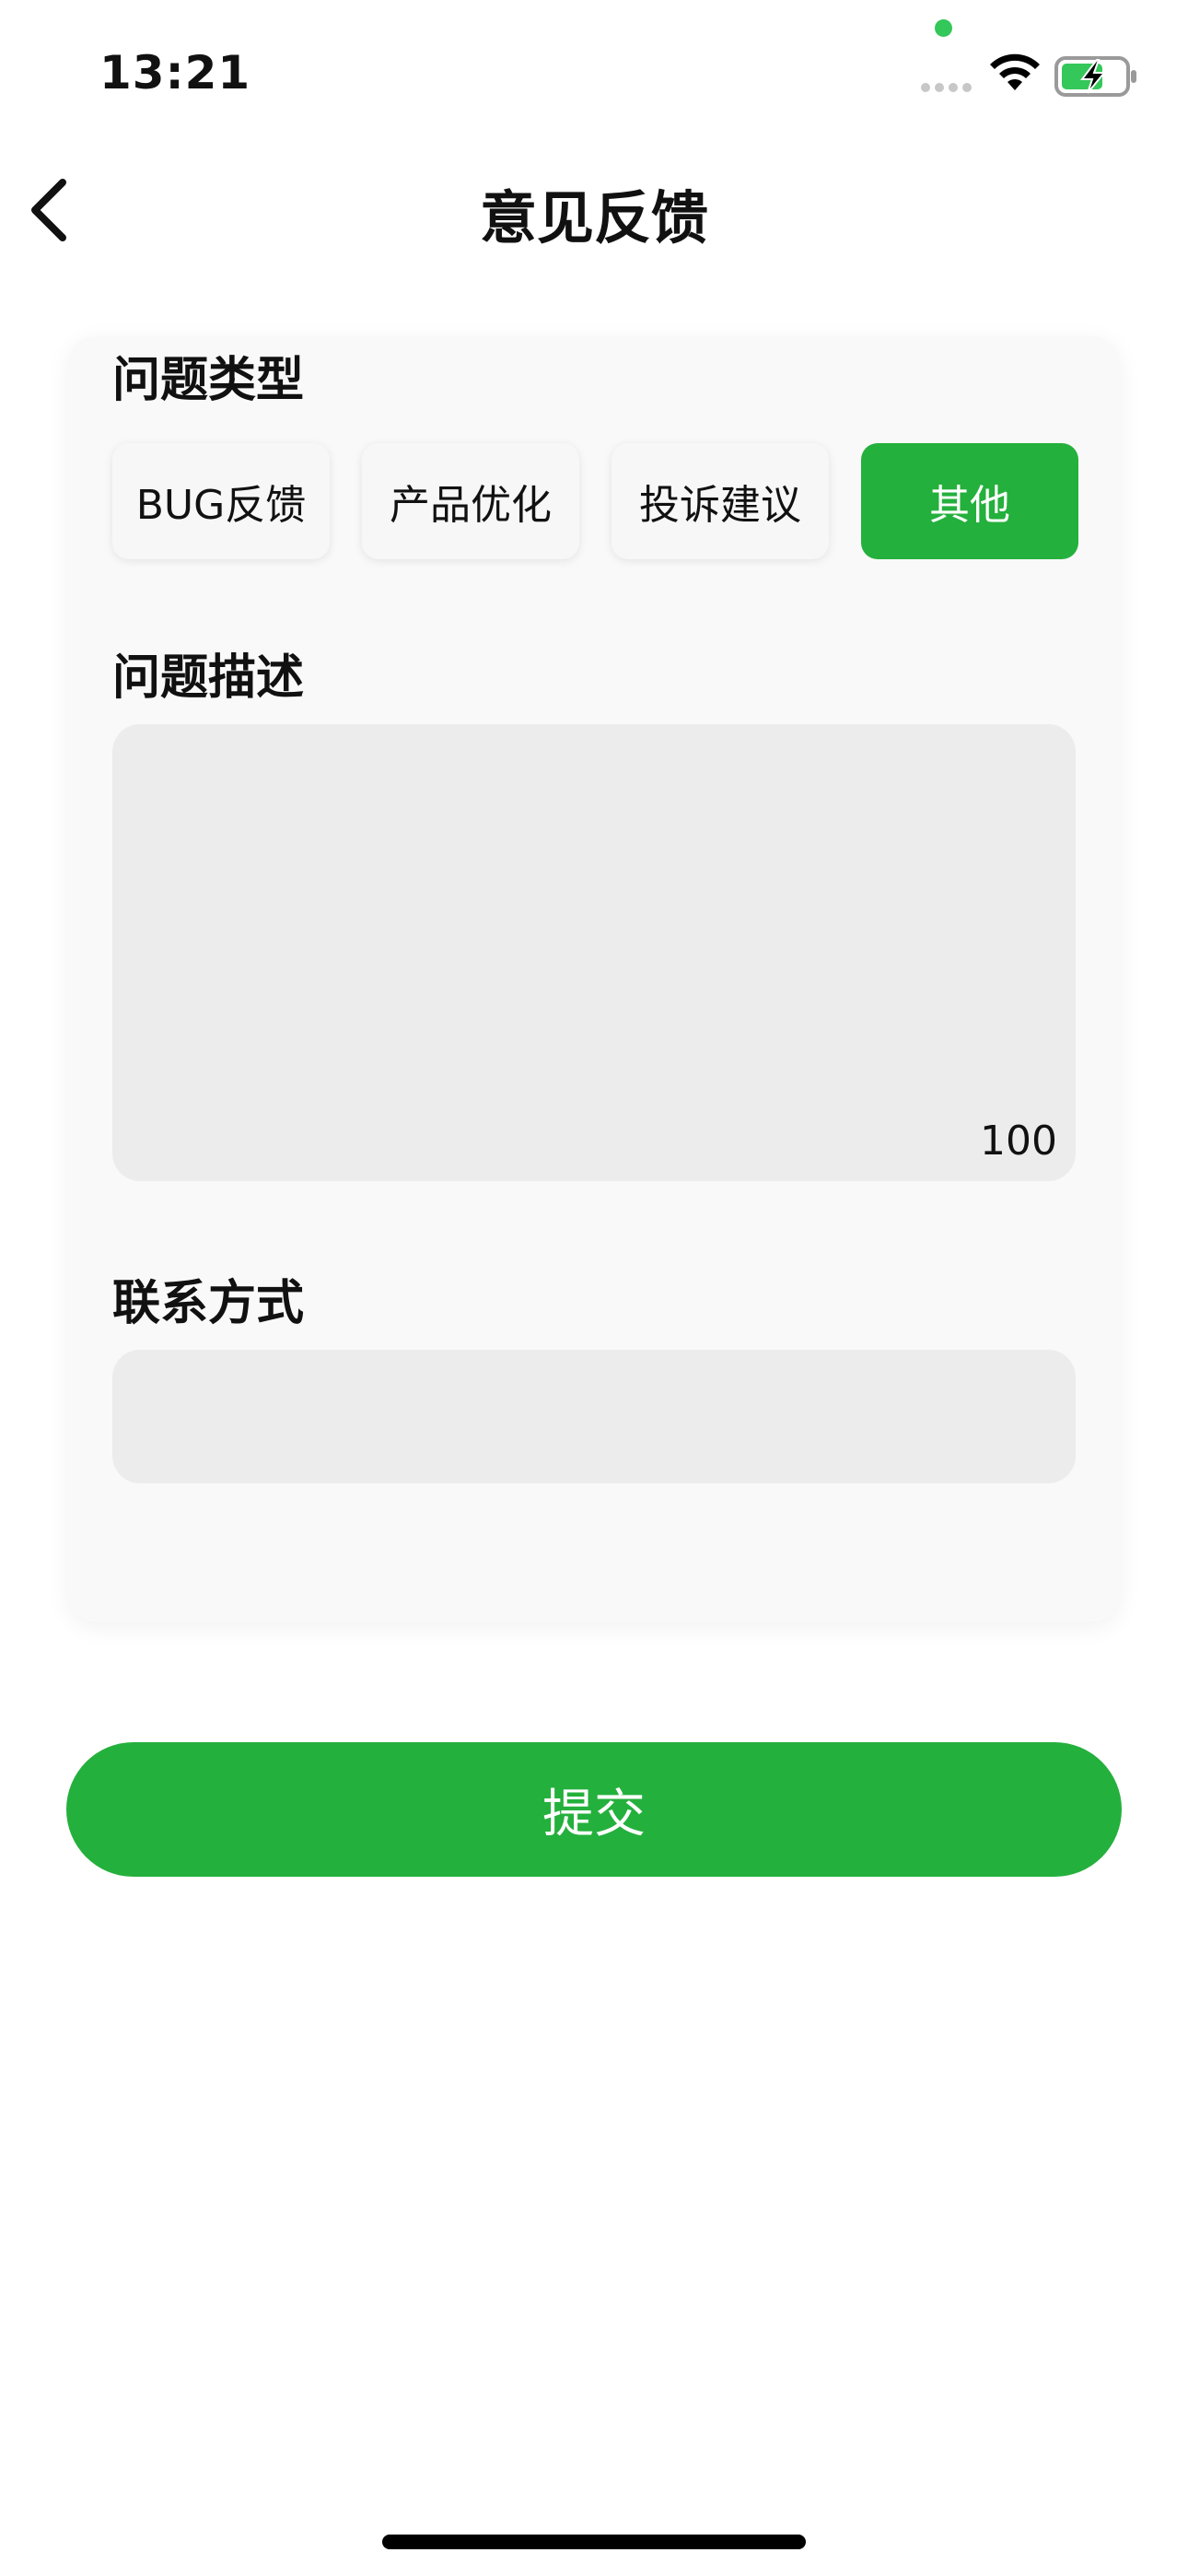 The image size is (1188, 2576). I want to click on battery-charging-icon, so click(1095, 76).